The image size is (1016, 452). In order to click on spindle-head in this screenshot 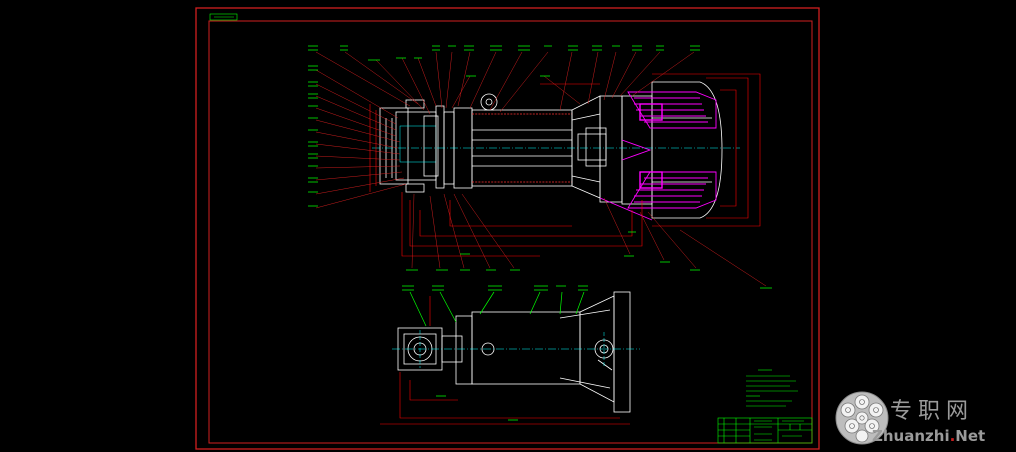, I will do `click(672, 150)`.